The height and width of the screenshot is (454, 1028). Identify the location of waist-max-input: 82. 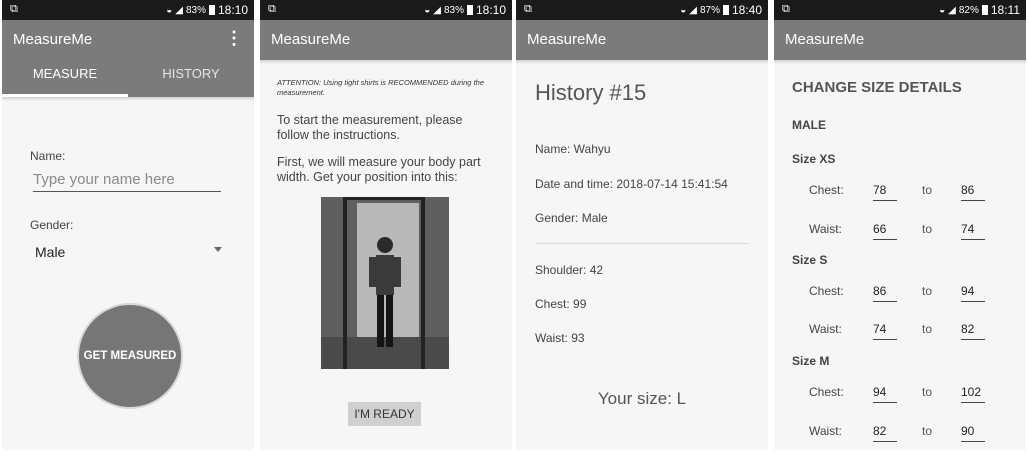
(973, 331).